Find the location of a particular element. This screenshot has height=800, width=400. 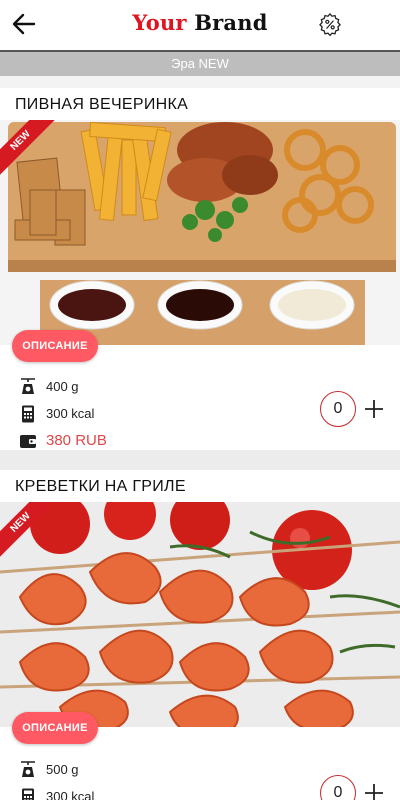

wallet-icon is located at coordinates (28, 441).